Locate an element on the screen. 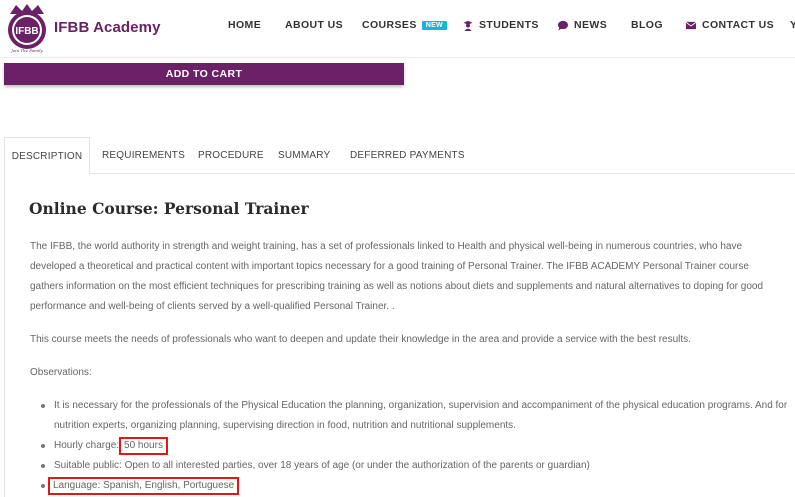 The height and width of the screenshot is (497, 795). ifbb-logo: IFBB Join The Family is located at coordinates (27, 28).